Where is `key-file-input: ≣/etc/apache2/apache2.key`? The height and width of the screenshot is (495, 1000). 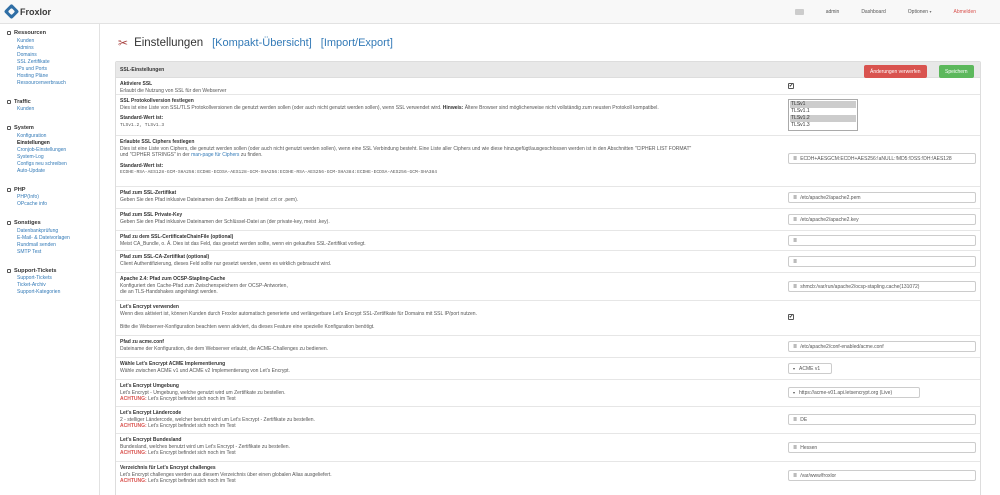 key-file-input: ≣/etc/apache2/apache2.key is located at coordinates (882, 219).